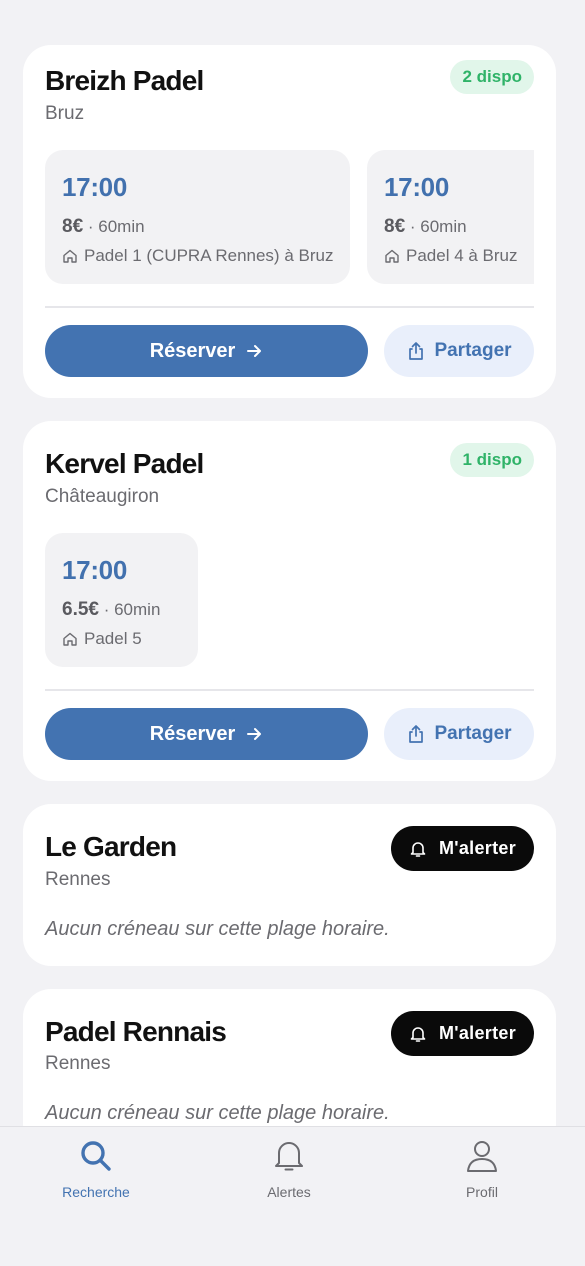  I want to click on tab-alertes: Alertes, so click(289, 1170).